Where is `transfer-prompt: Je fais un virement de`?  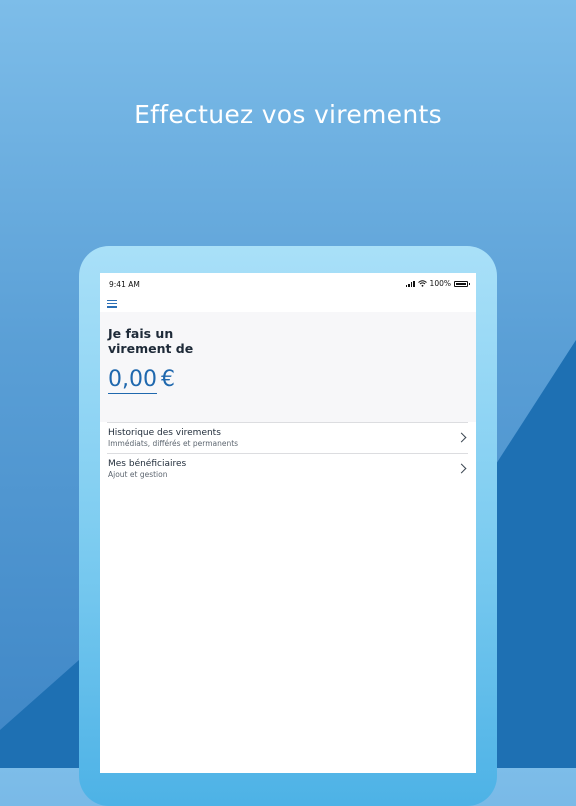
transfer-prompt: Je fais un virement de is located at coordinates (151, 341).